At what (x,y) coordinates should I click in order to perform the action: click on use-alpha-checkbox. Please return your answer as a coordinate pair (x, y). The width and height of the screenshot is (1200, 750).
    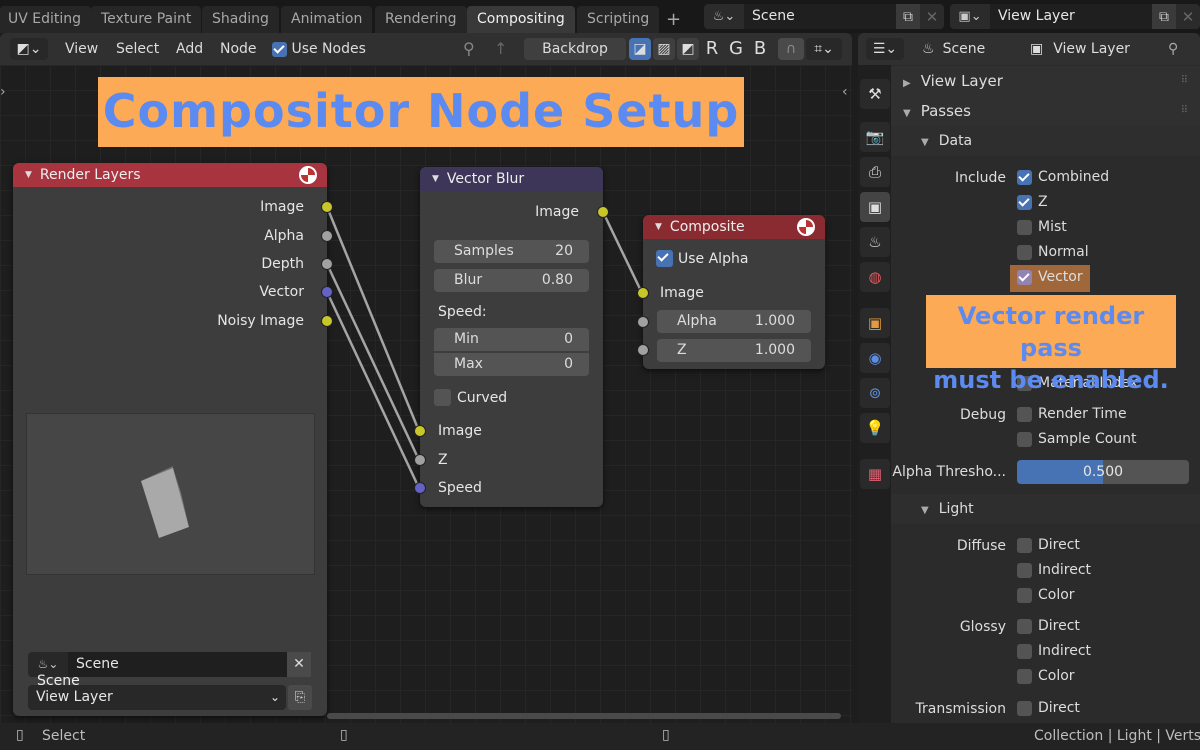
    Looking at the image, I should click on (664, 258).